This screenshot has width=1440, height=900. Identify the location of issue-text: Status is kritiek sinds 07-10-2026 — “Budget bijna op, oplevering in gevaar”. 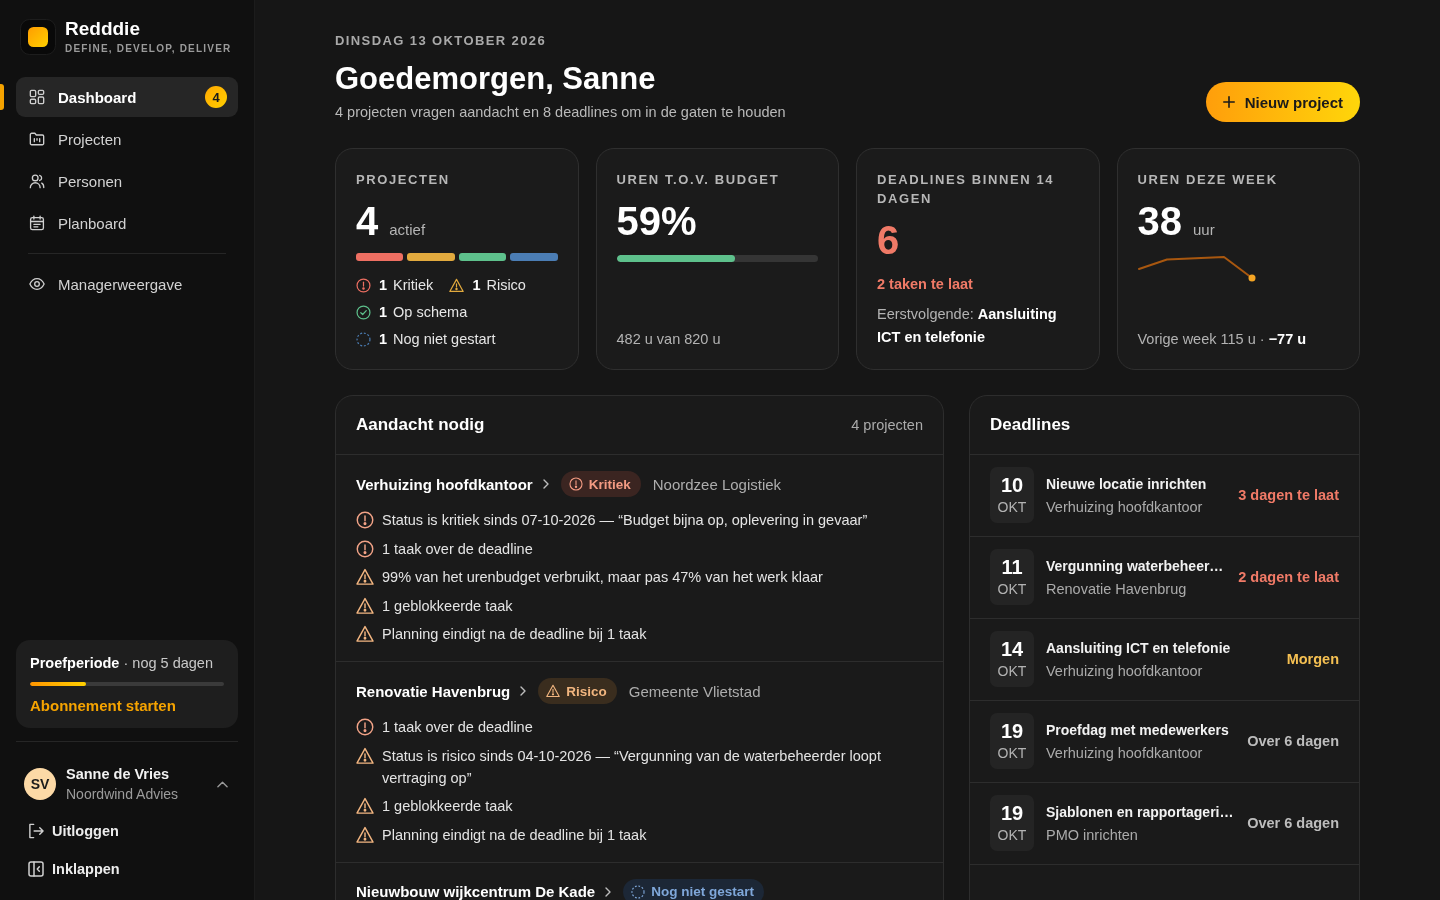
(625, 520).